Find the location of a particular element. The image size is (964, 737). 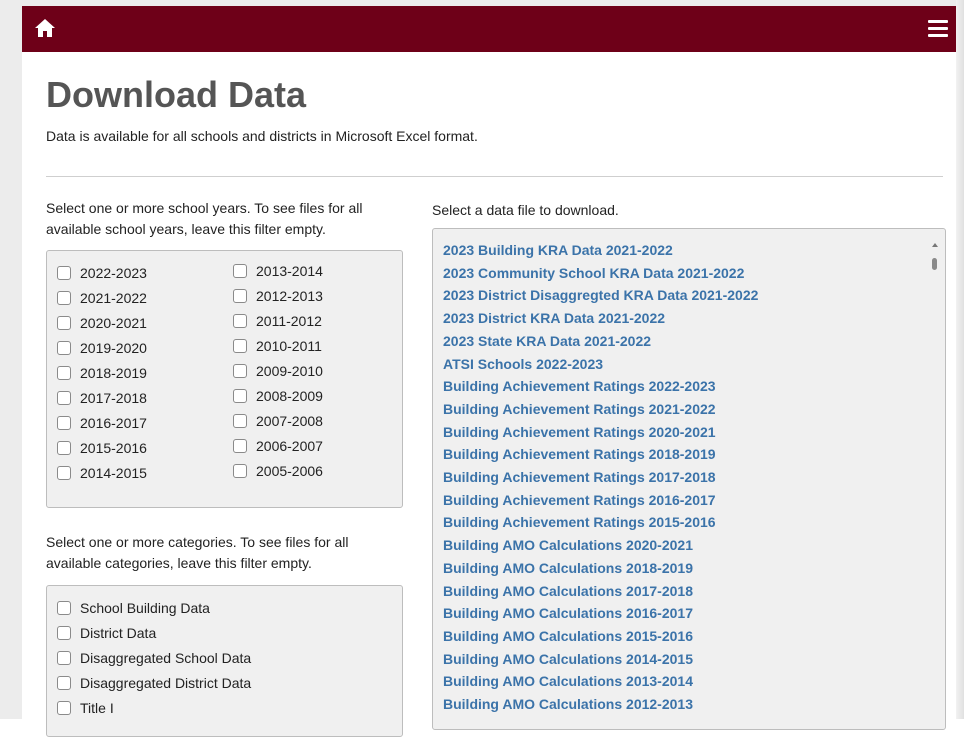

filter-checkbox-item: 2018-2019 is located at coordinates (102, 373).